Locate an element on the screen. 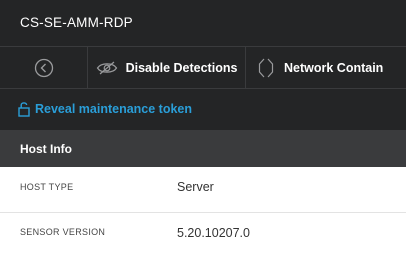 Image resolution: width=406 pixels, height=259 pixels. network-contain-button: Network Contain is located at coordinates (326, 67).